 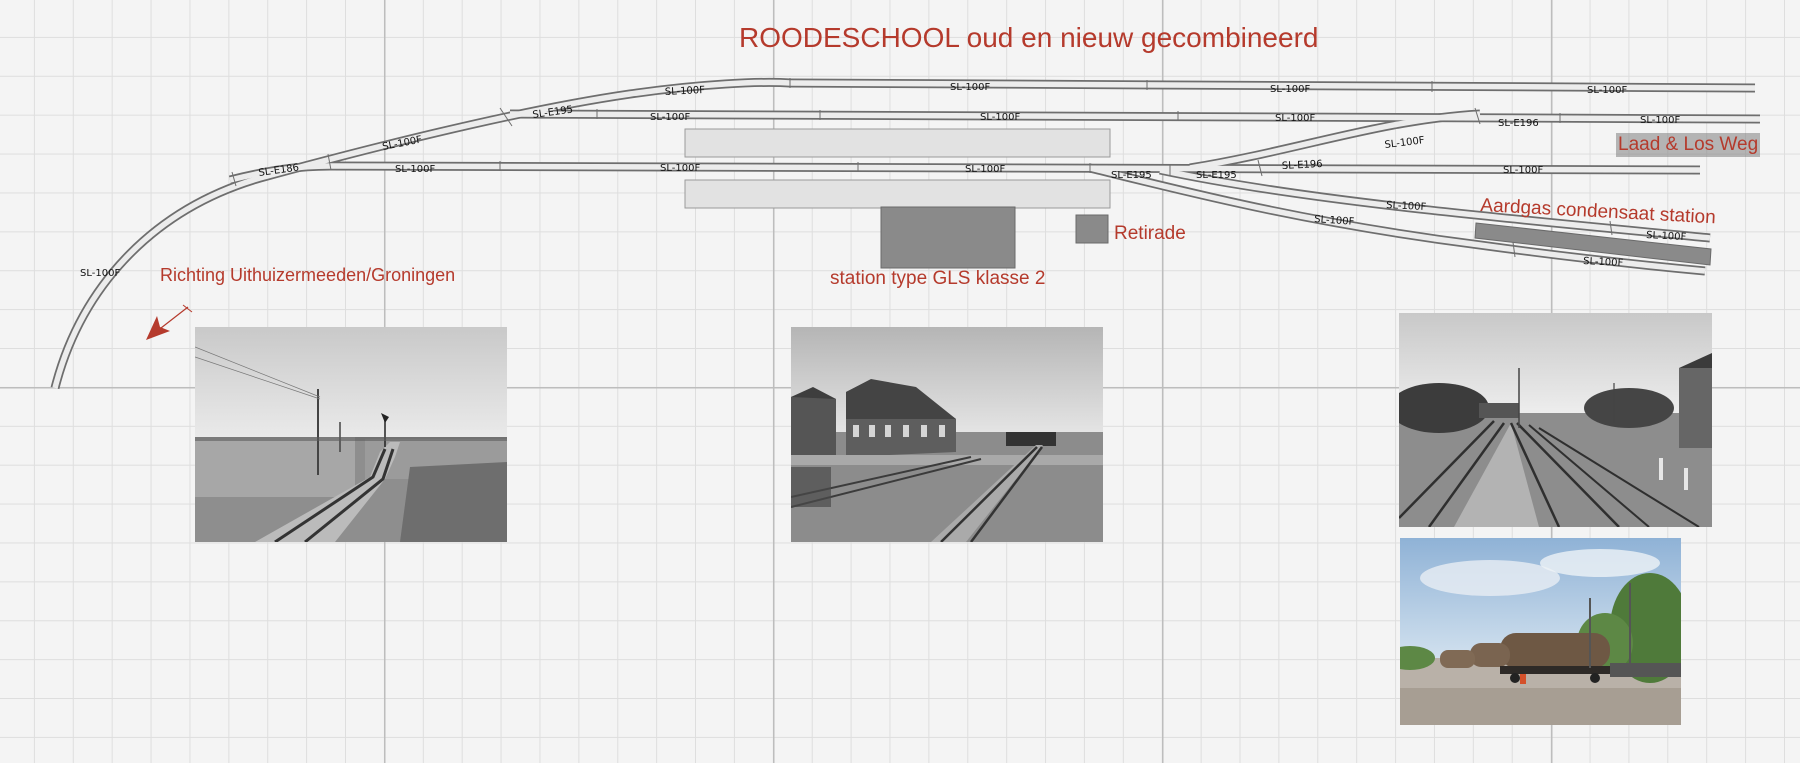 I want to click on retirade-building, so click(x=1092, y=229).